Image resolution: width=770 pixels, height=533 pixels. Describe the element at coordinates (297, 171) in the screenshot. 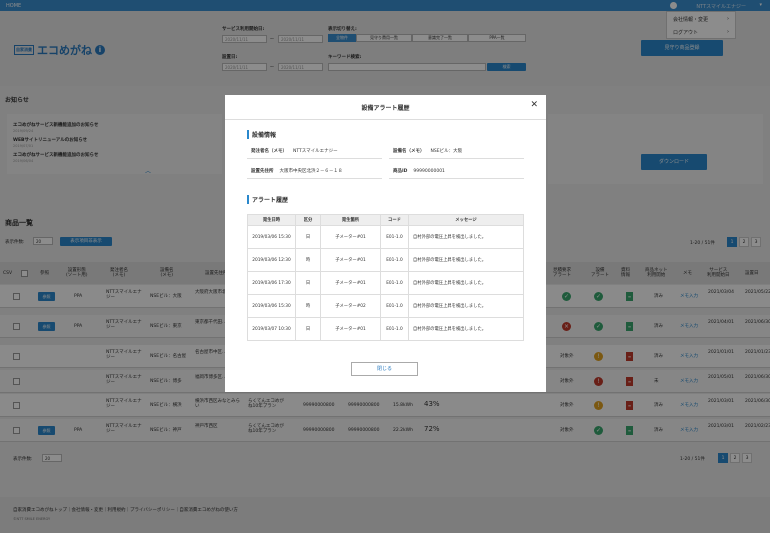

I see `address-row: 設置先住所 大阪市中央区北浜２－６－１８` at that location.